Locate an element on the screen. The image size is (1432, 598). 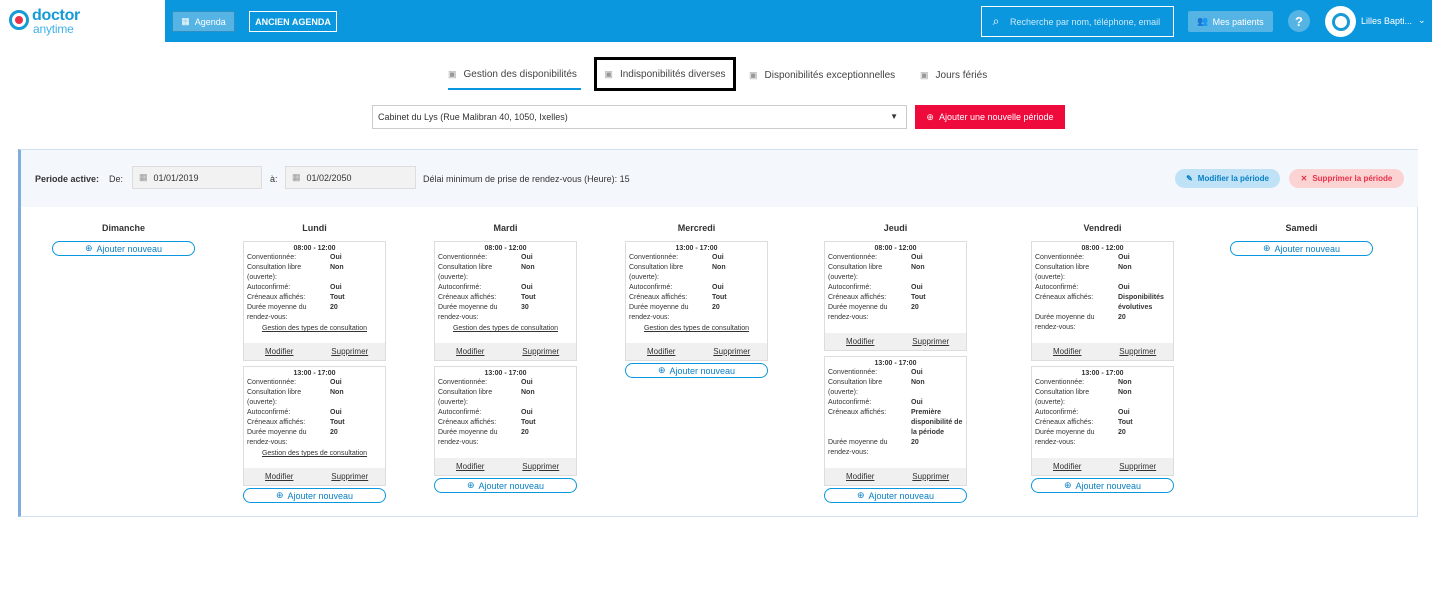
mes-patients-button: 👥 Mes patients is located at coordinates (1230, 21).